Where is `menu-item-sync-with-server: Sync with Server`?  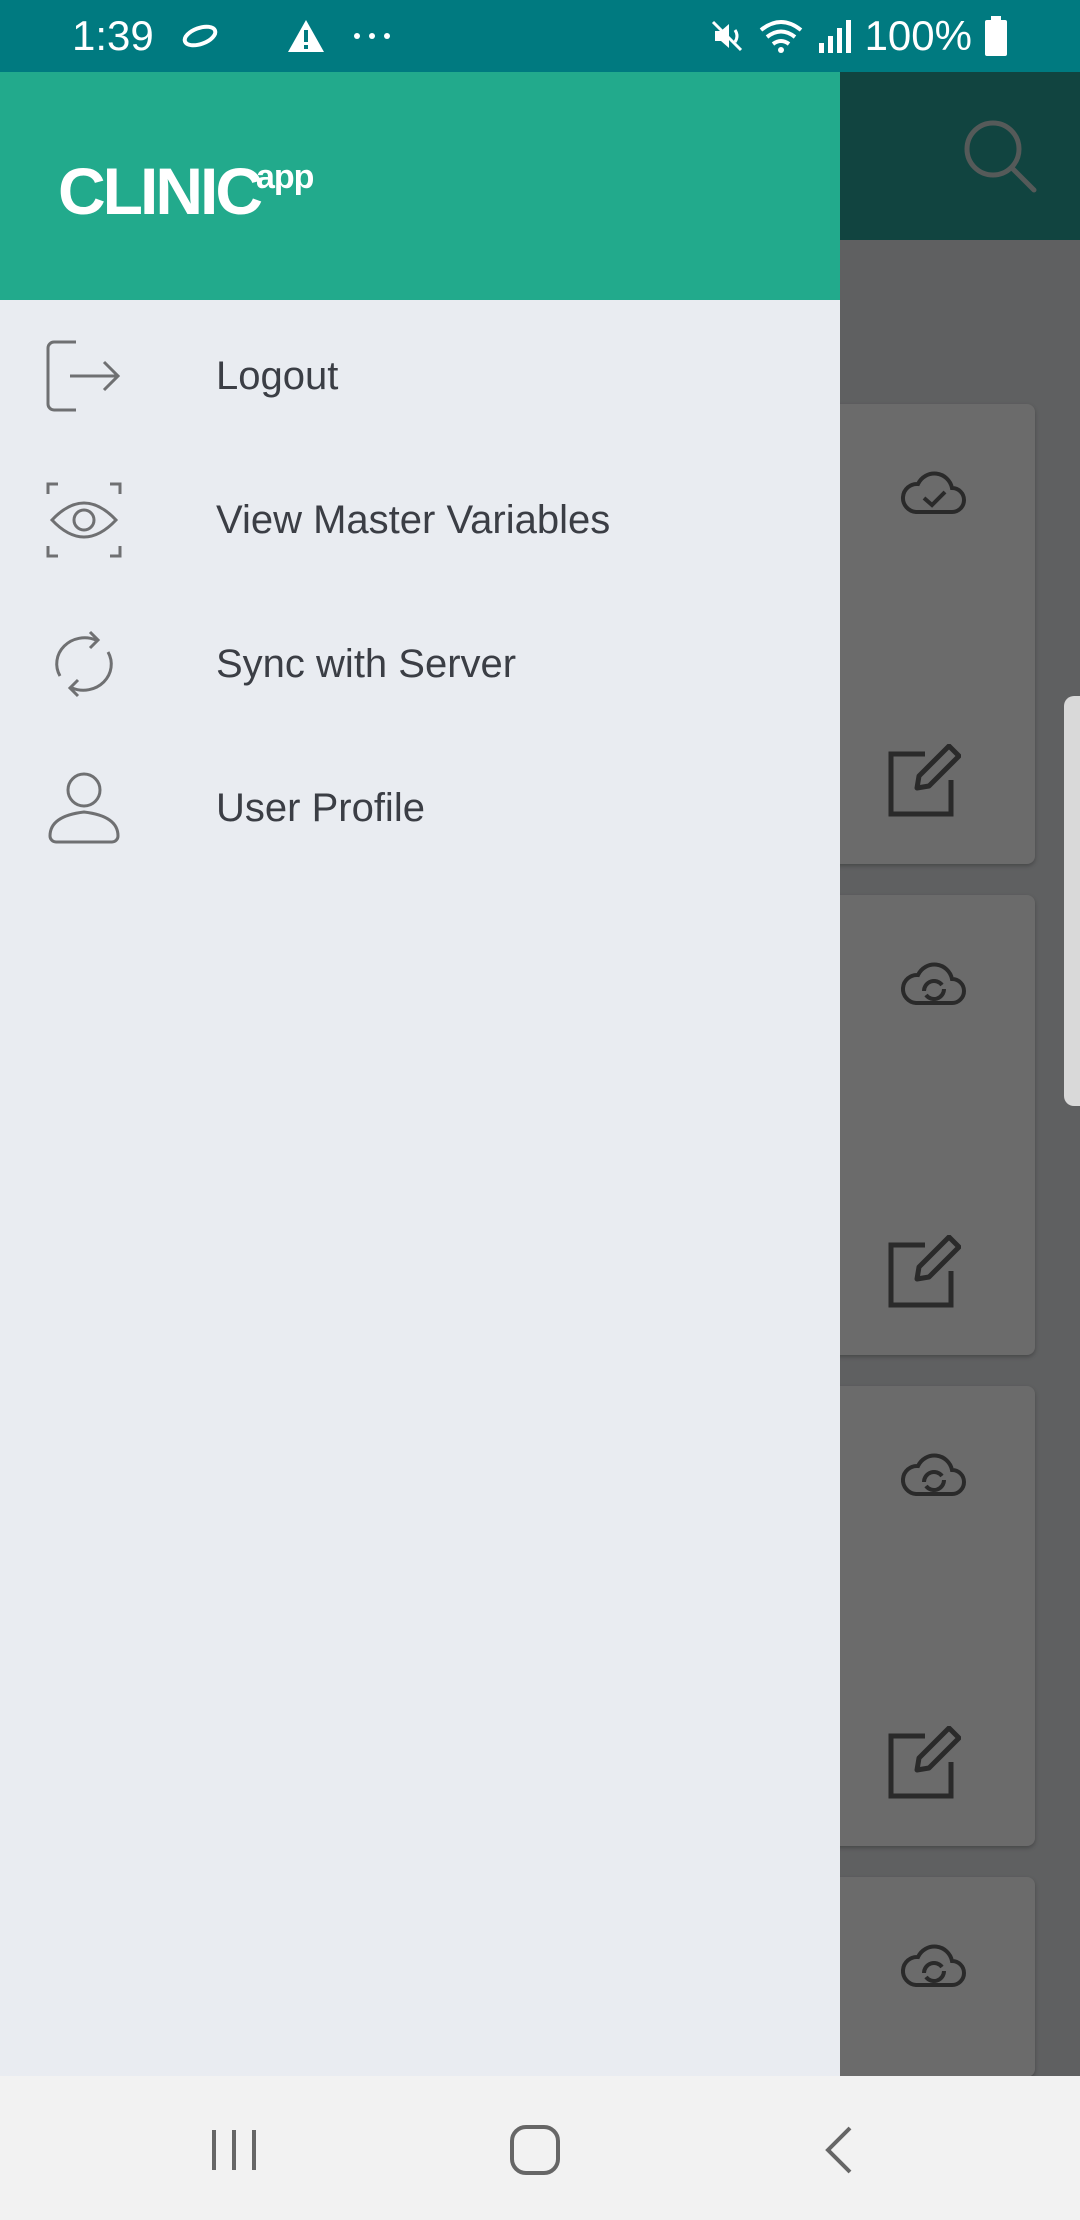
menu-item-sync-with-server: Sync with Server is located at coordinates (420, 664).